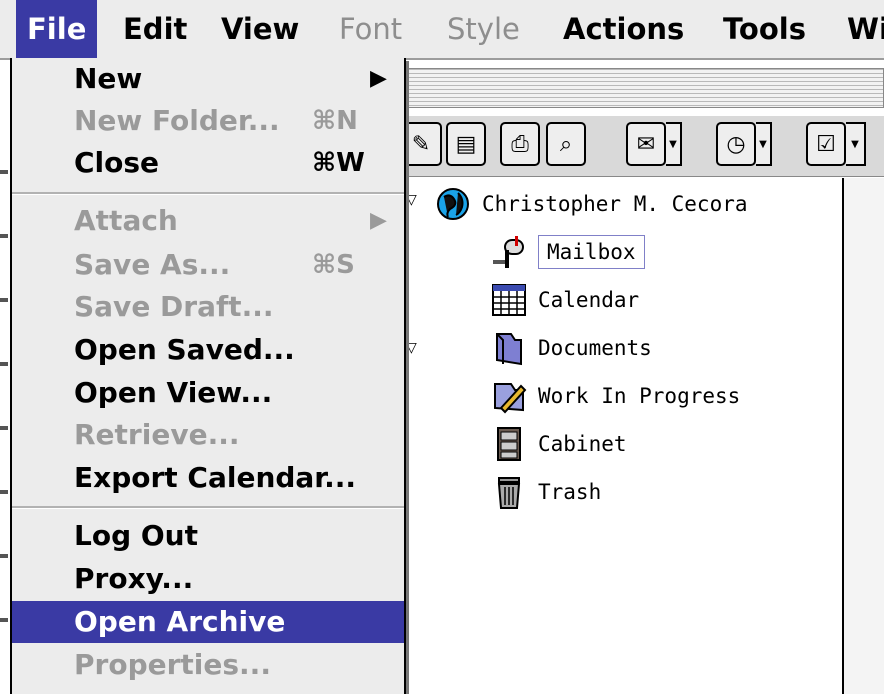 The image size is (884, 694). What do you see at coordinates (764, 29) in the screenshot?
I see `menu-tools: Tools` at bounding box center [764, 29].